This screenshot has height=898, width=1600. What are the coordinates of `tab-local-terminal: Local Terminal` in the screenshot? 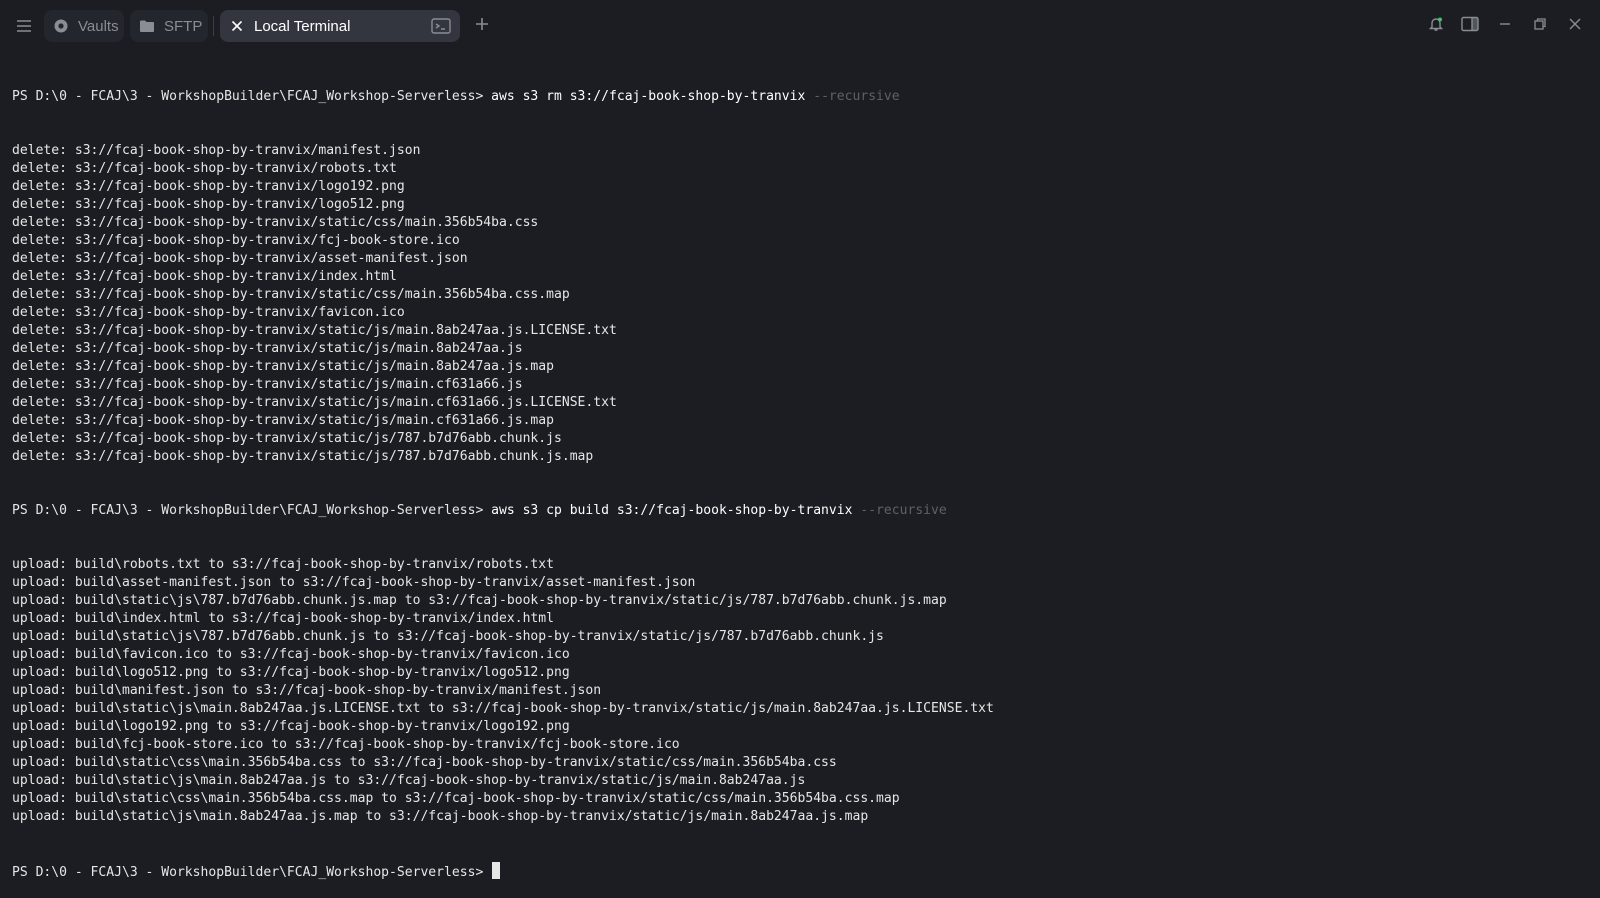 It's located at (340, 26).